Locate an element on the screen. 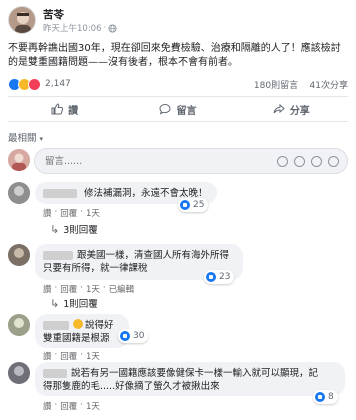 Image resolution: width=356 pixels, height=420 pixels. camera-icon is located at coordinates (299, 161).